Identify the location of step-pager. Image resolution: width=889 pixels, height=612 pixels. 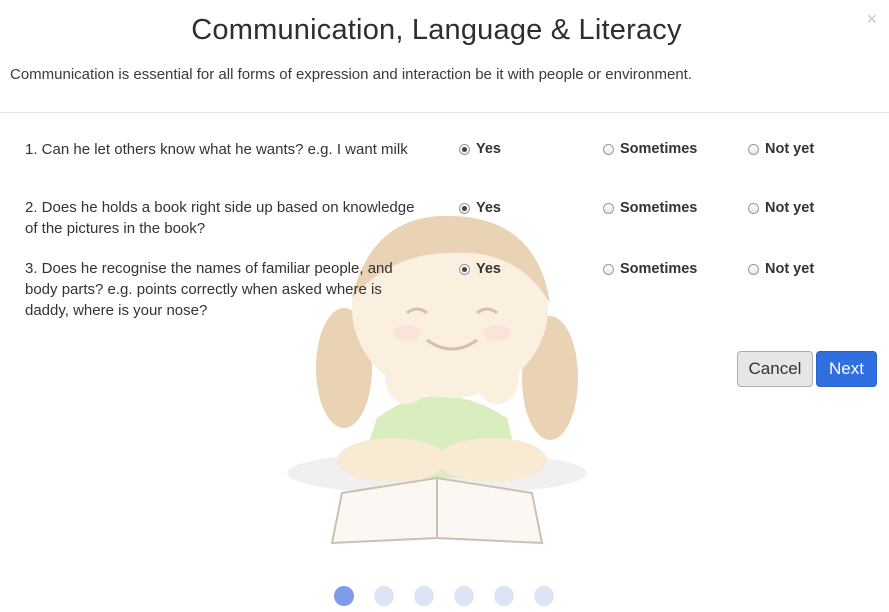
(454, 596).